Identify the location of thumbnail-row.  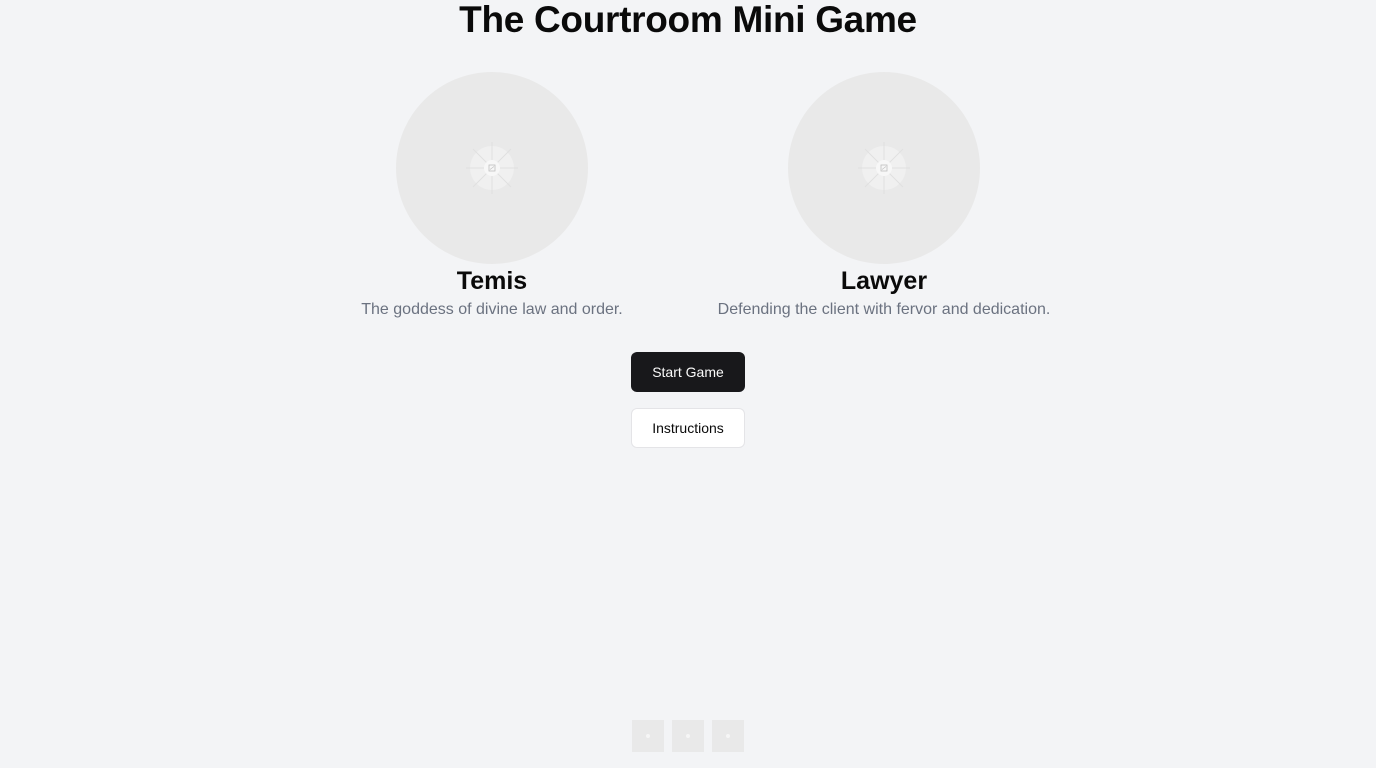
(688, 736).